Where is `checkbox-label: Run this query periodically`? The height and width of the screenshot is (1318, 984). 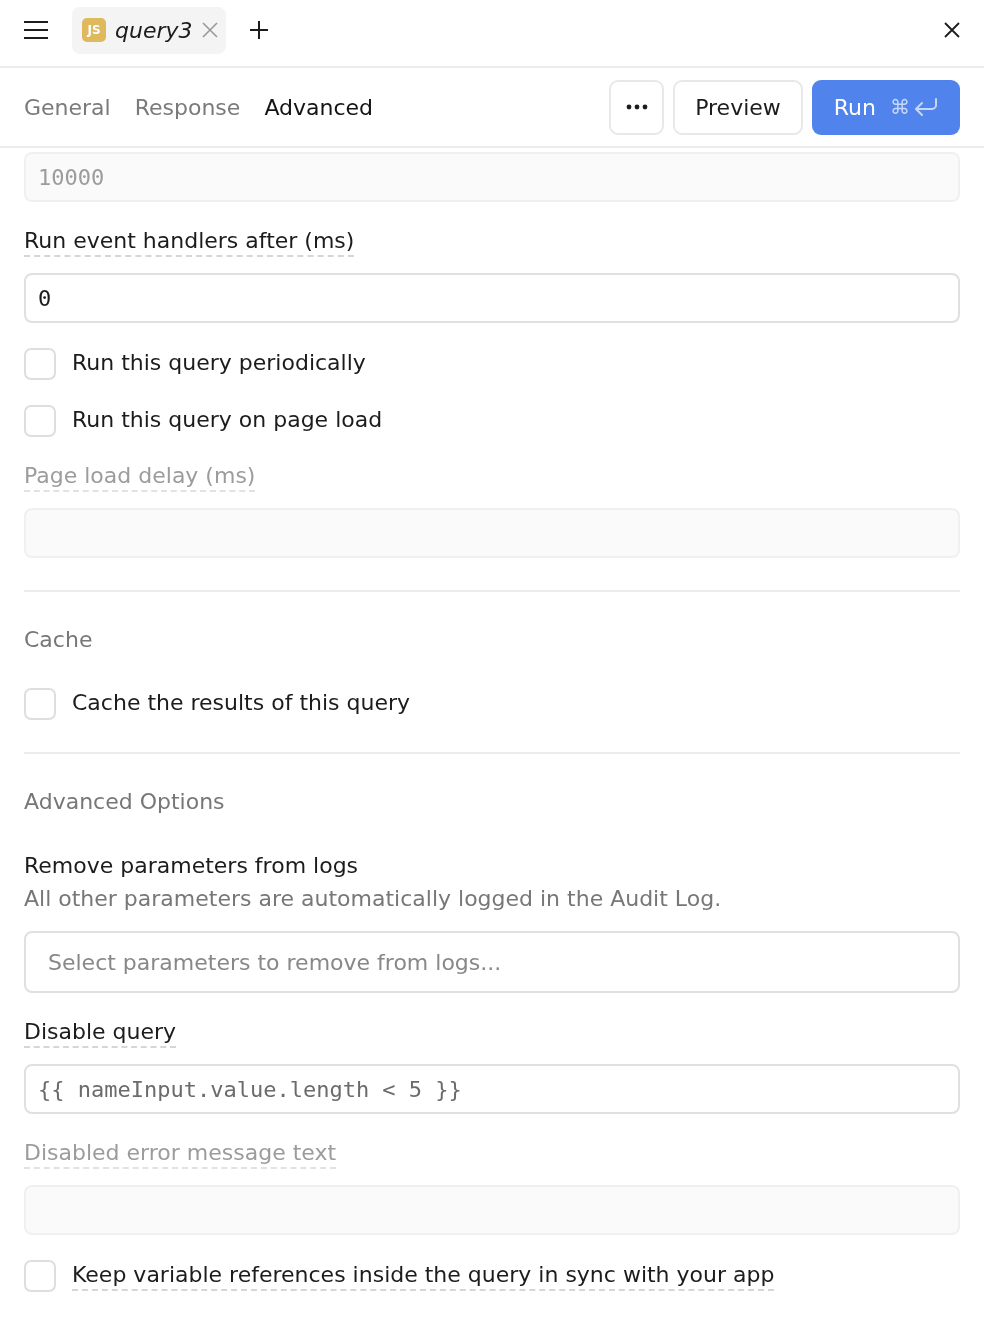 checkbox-label: Run this query periodically is located at coordinates (219, 364).